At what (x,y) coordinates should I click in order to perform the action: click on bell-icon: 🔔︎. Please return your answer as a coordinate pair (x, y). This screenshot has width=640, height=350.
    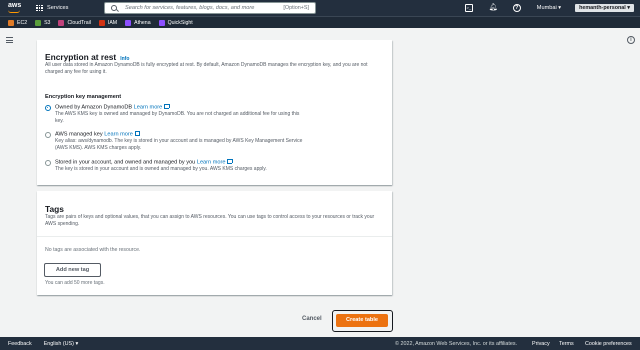
    Looking at the image, I should click on (493, 8).